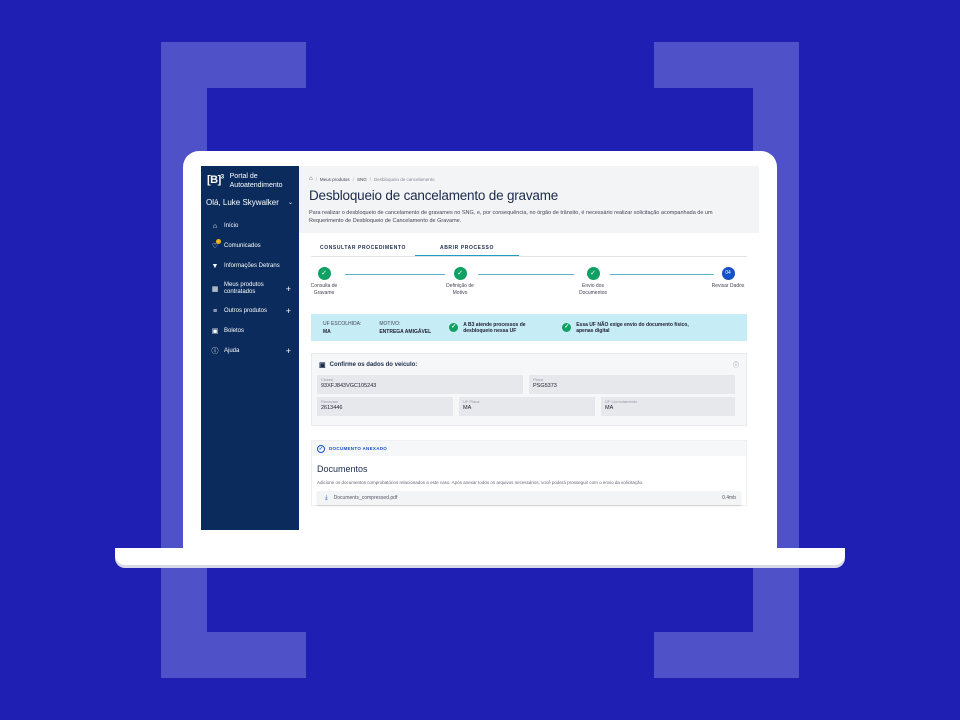  What do you see at coordinates (593, 282) in the screenshot?
I see `step-3: ✓ Envio dos Documentos` at bounding box center [593, 282].